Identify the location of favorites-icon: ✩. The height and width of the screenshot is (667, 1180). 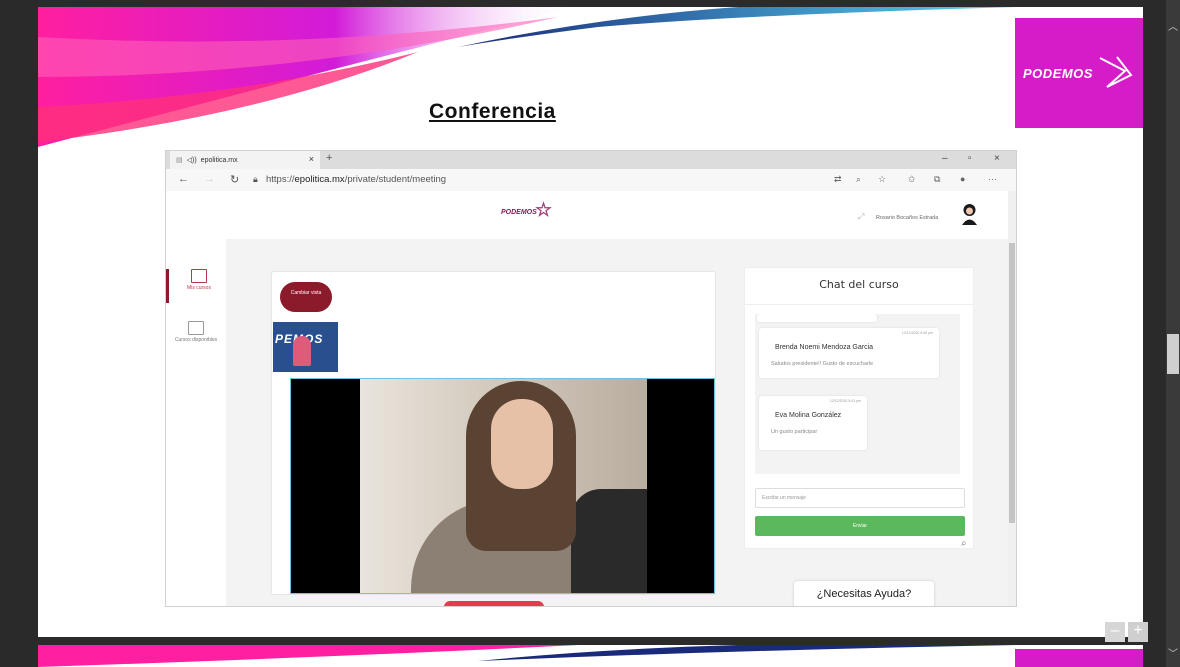
(912, 179).